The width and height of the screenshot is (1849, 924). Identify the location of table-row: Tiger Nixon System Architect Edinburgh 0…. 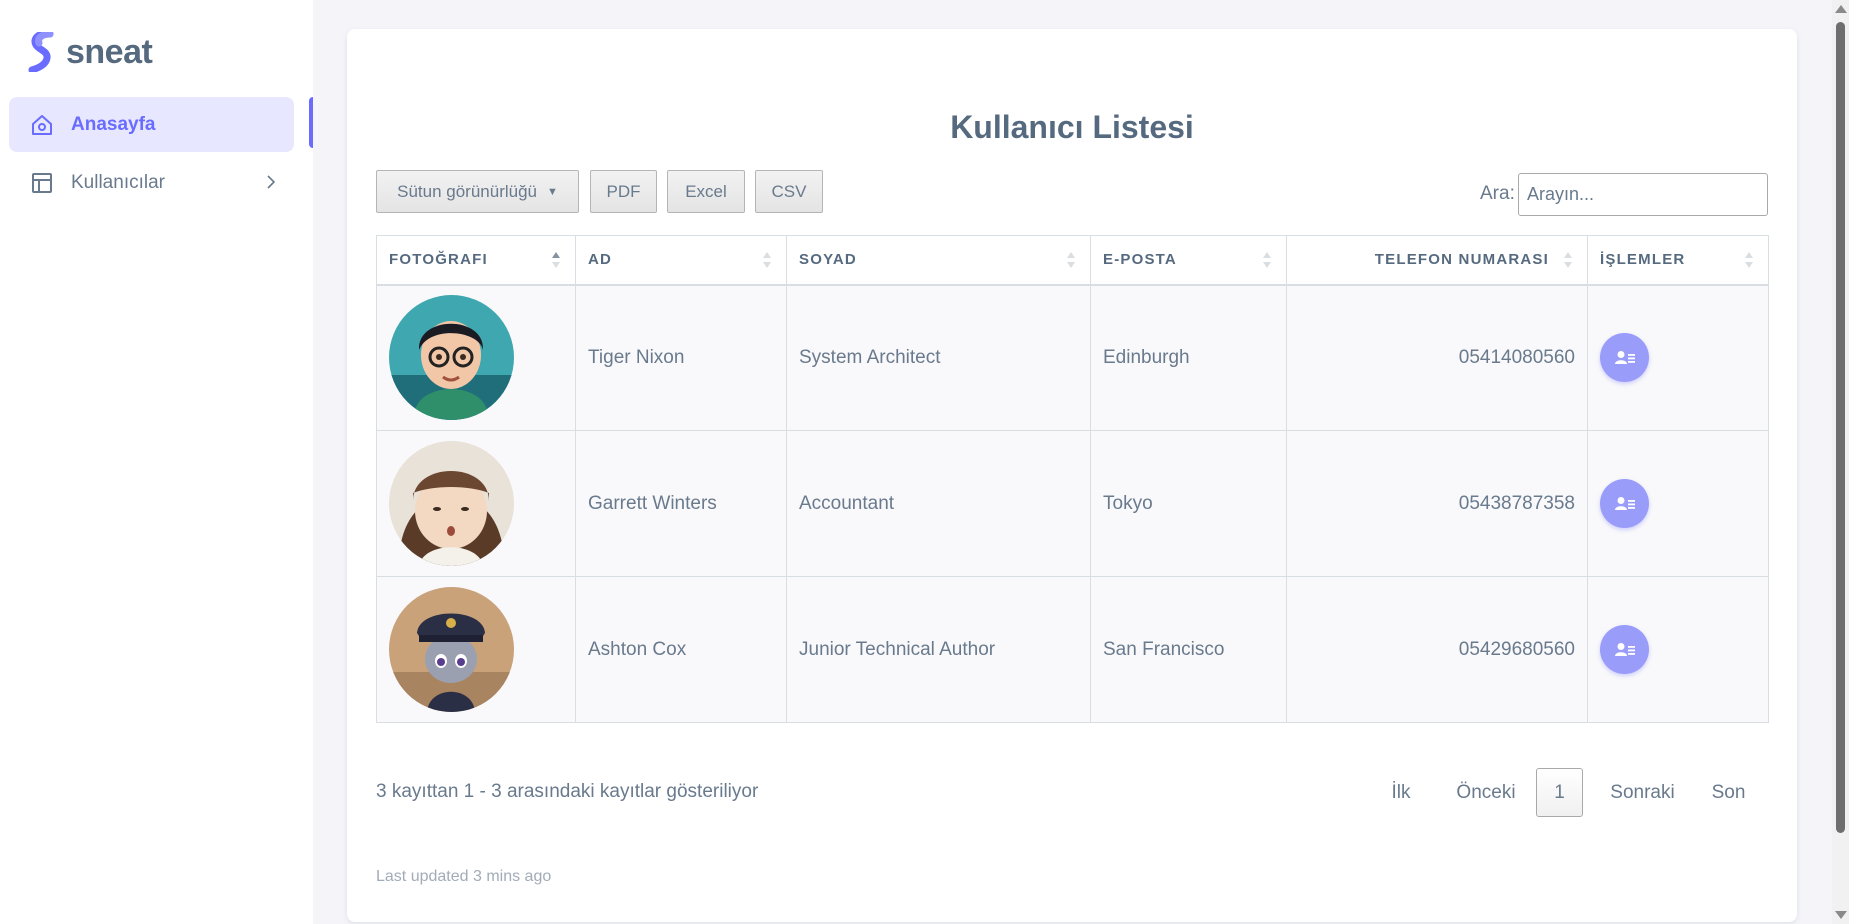
(1072, 357).